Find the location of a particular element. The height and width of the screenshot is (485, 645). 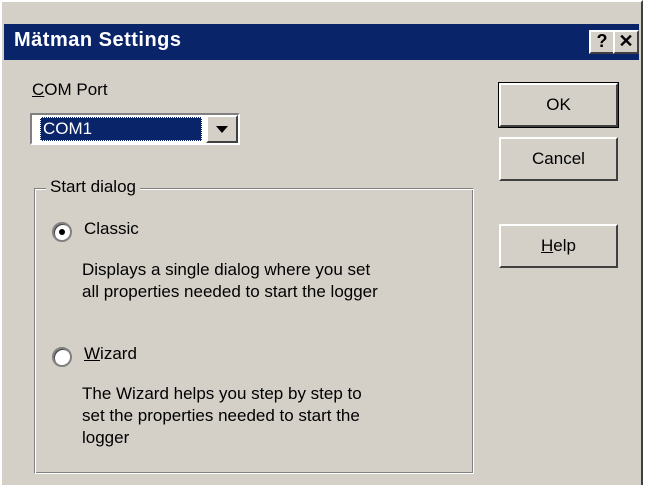

com-port-selected-value: COM1 is located at coordinates (121, 129).